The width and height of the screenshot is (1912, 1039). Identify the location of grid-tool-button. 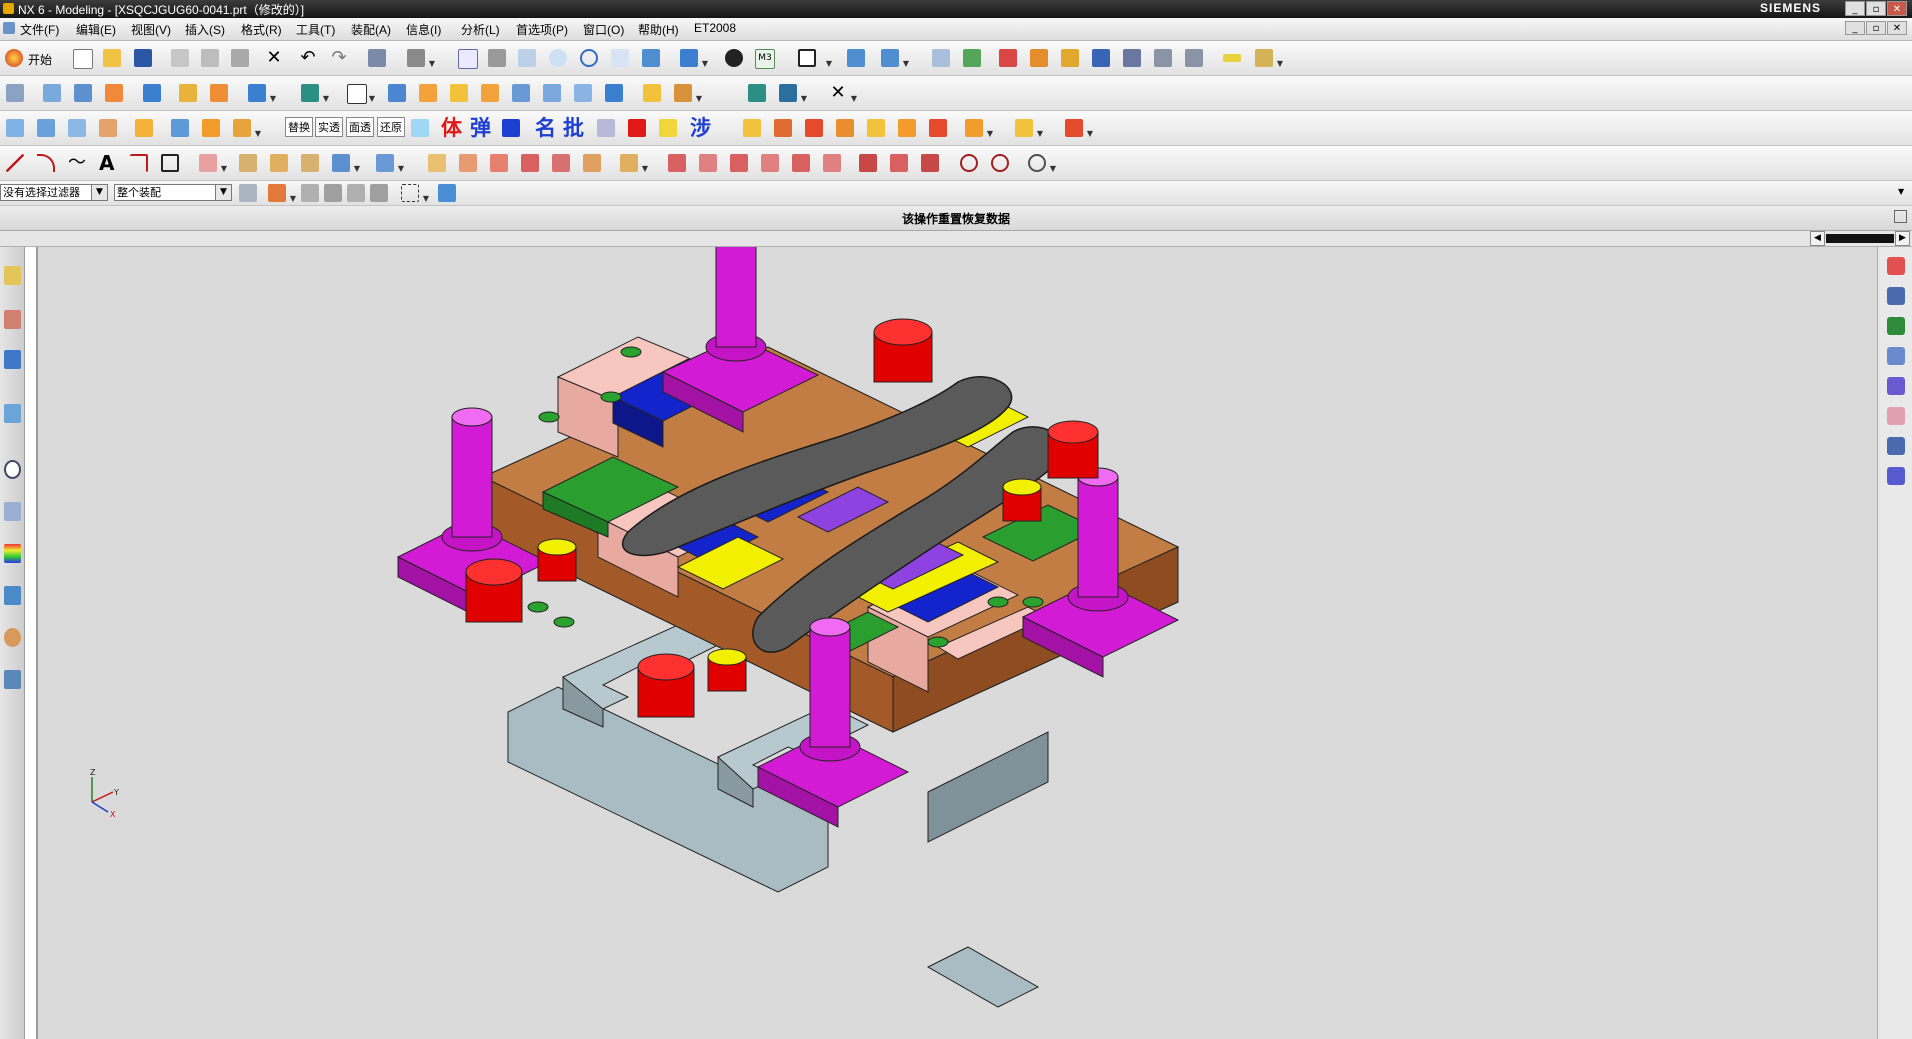
(511, 128).